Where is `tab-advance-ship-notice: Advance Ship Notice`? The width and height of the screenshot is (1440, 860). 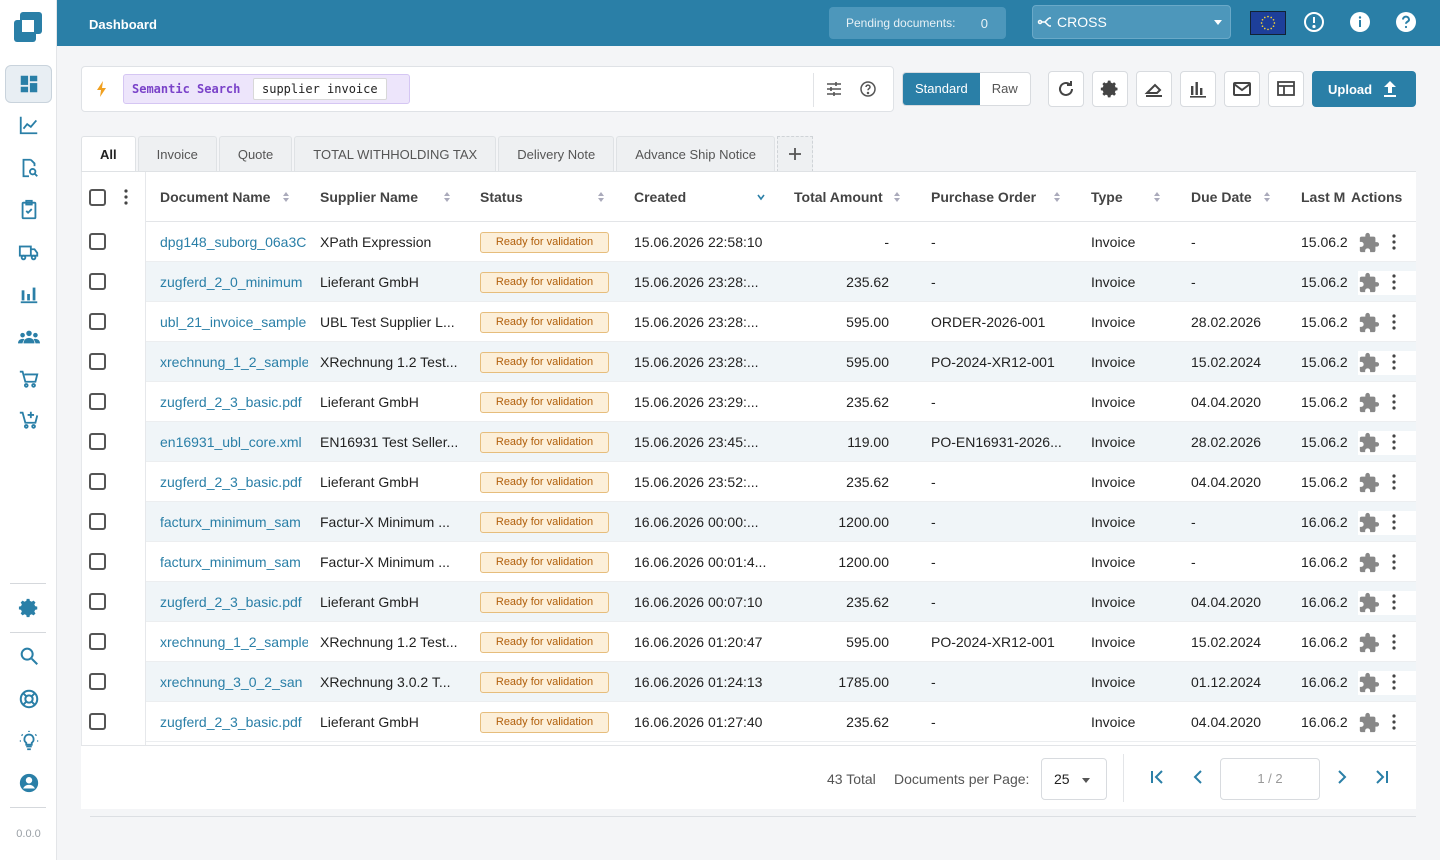
tab-advance-ship-notice: Advance Ship Notice is located at coordinates (695, 154).